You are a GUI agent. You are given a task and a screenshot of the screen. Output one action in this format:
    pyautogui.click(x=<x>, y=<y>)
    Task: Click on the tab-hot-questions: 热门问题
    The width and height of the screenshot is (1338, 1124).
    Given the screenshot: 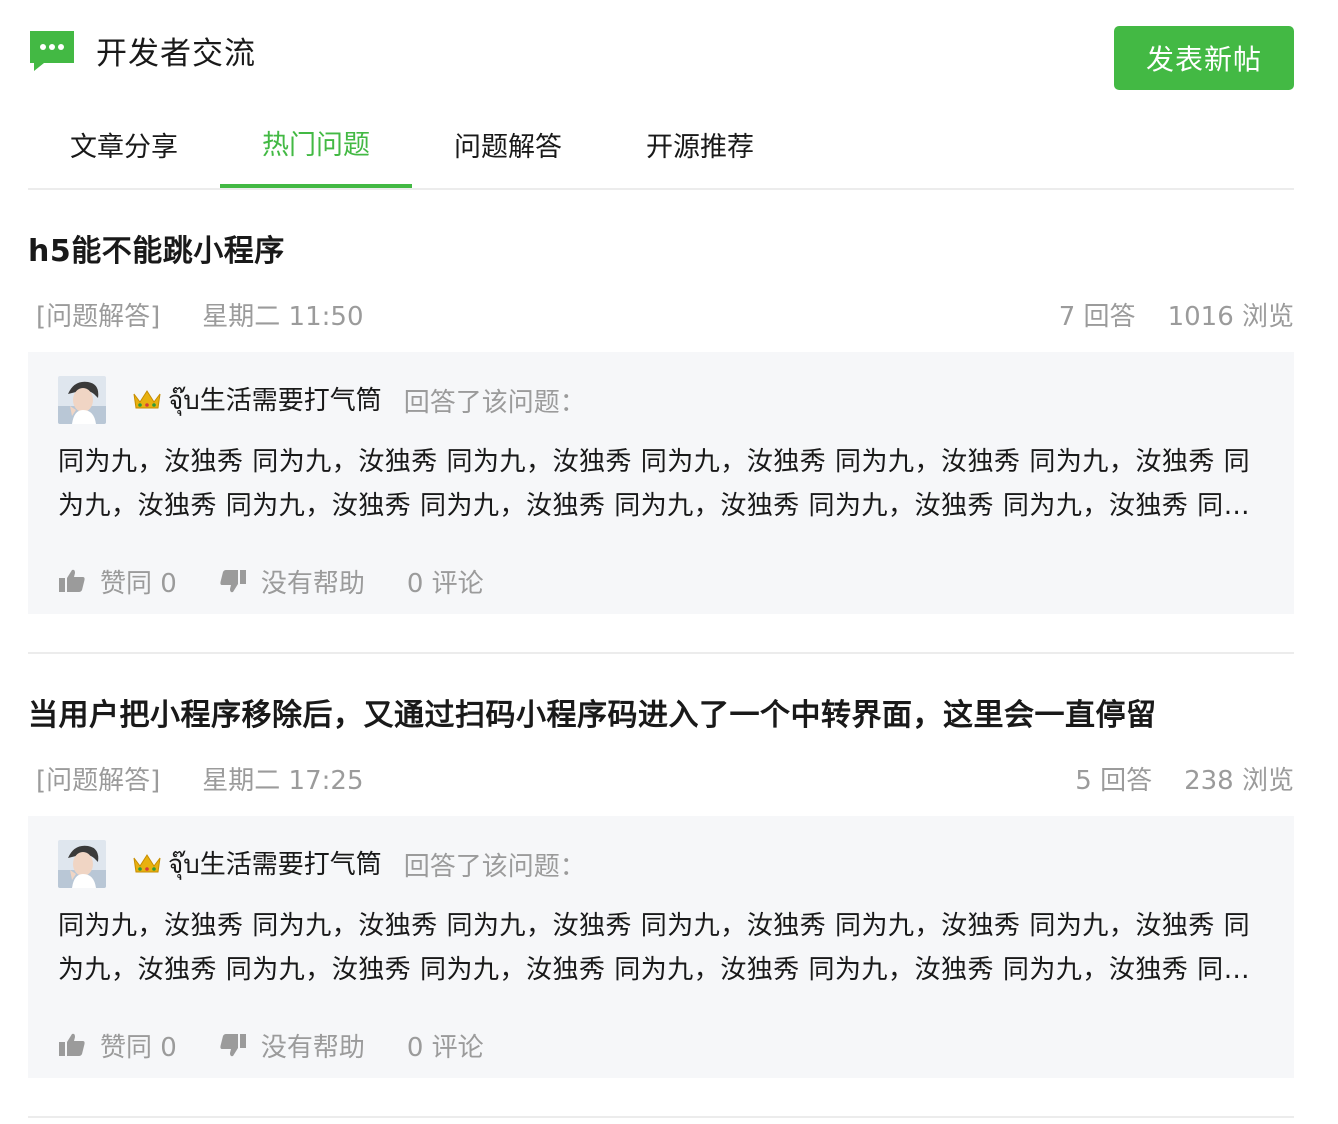 What is the action you would take?
    pyautogui.click(x=316, y=144)
    